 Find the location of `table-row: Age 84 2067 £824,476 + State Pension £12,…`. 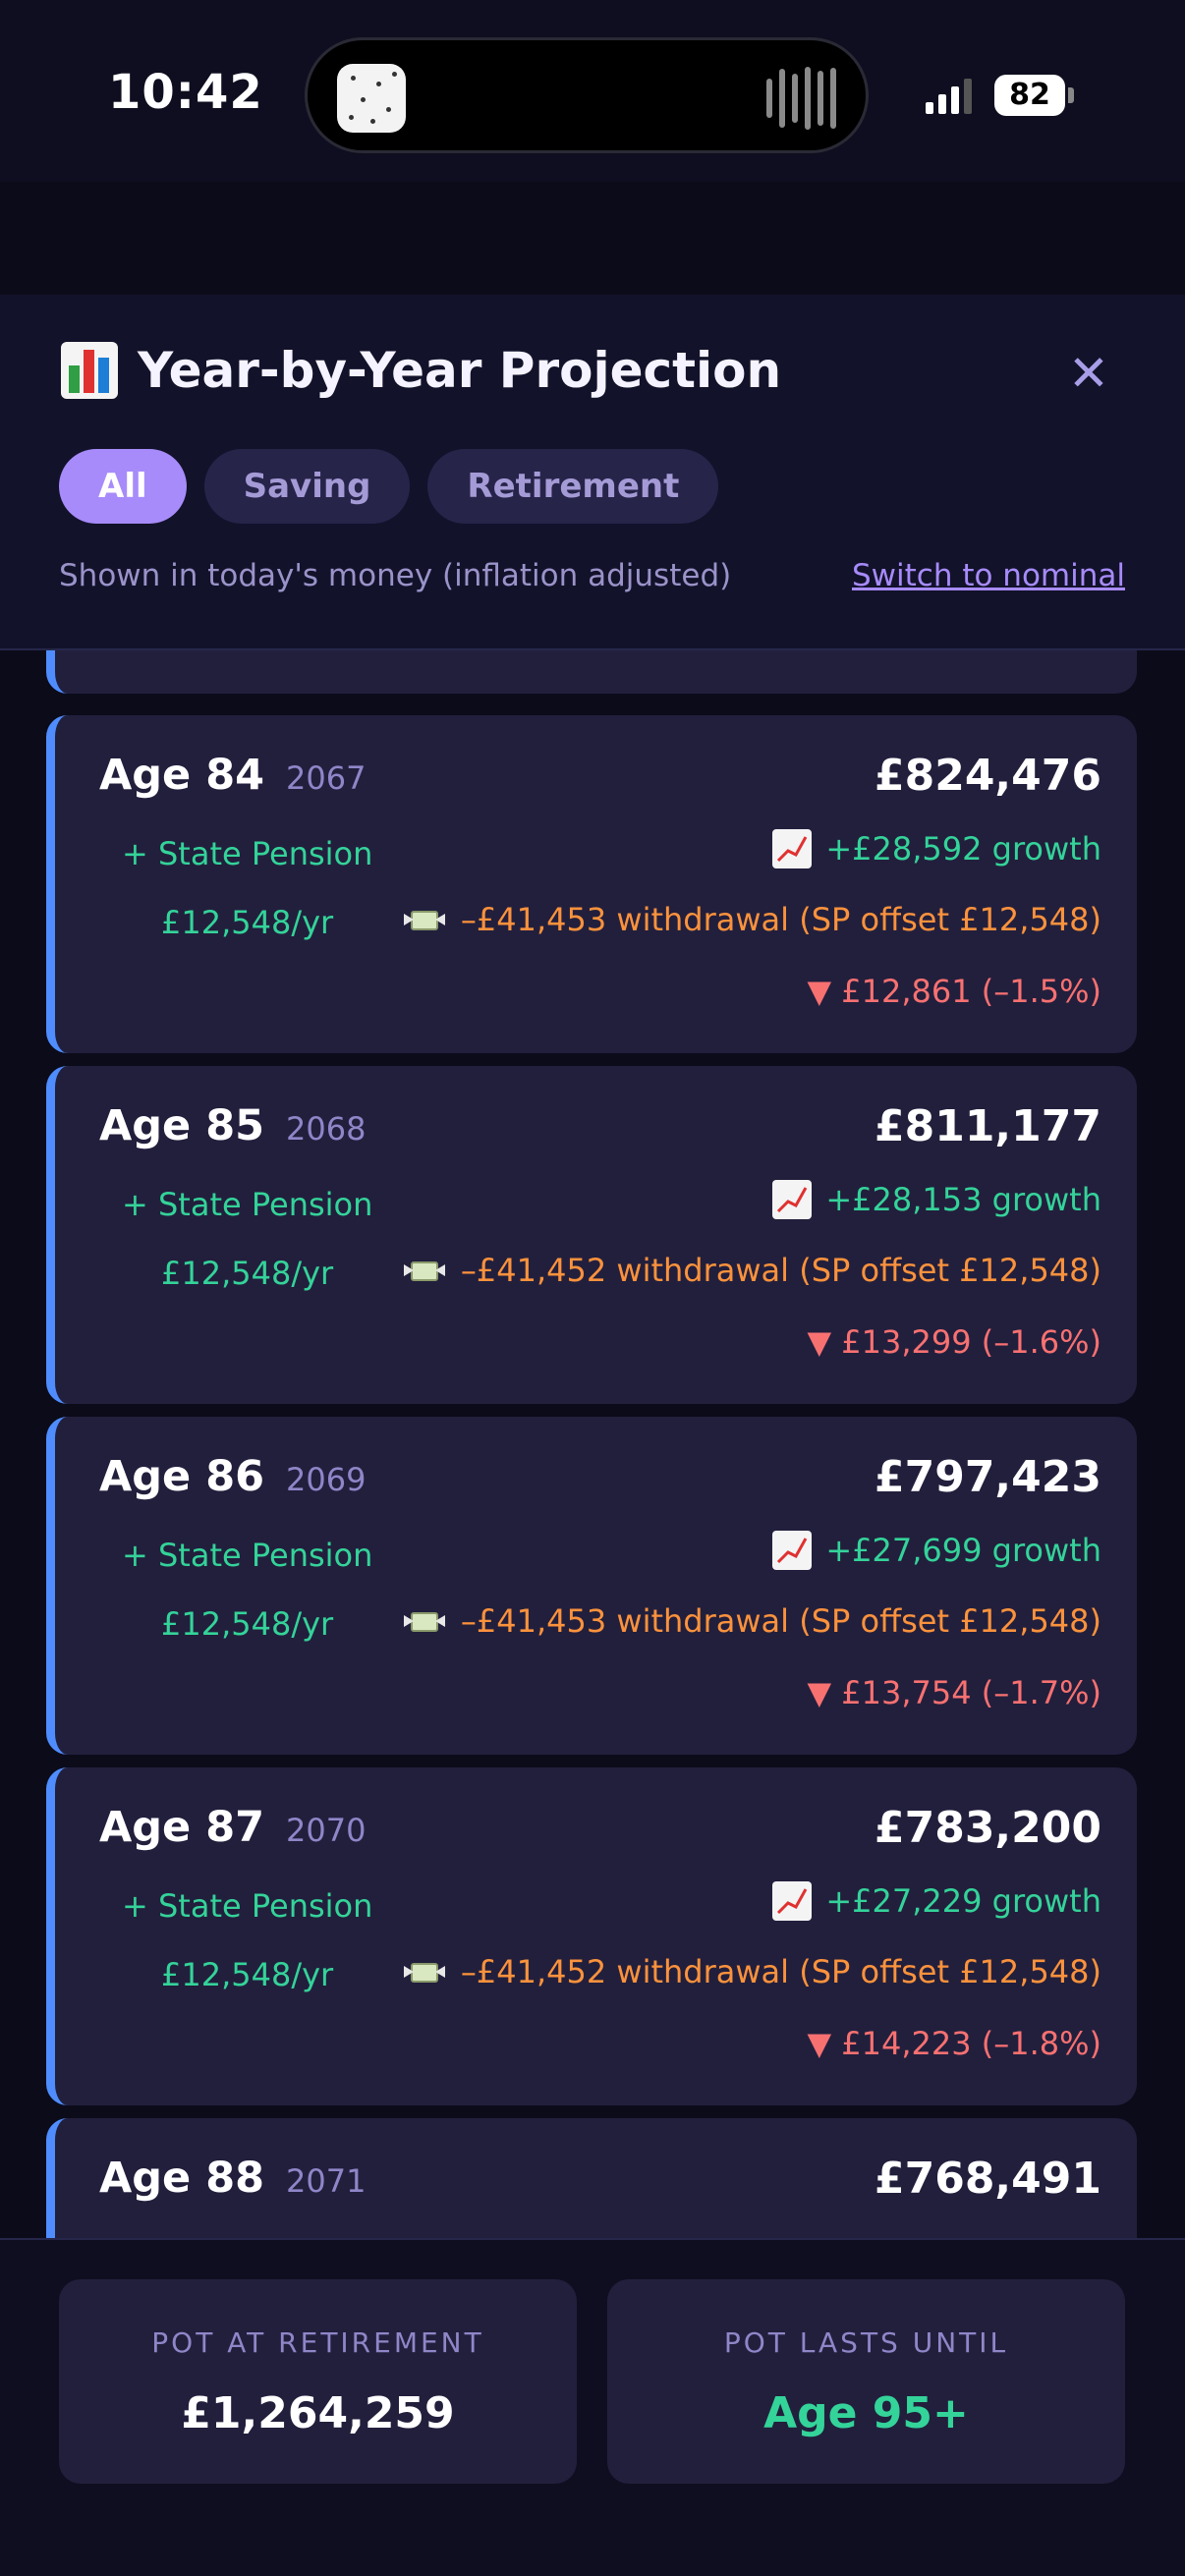

table-row: Age 84 2067 £824,476 + State Pension £12,… is located at coordinates (592, 884).